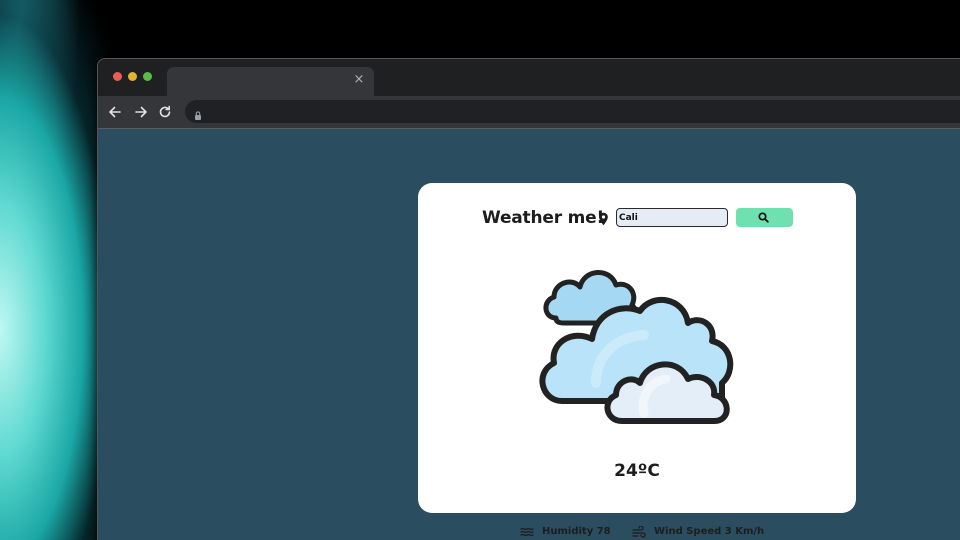 This screenshot has width=960, height=540. What do you see at coordinates (638, 344) in the screenshot?
I see `cloudy-icon` at bounding box center [638, 344].